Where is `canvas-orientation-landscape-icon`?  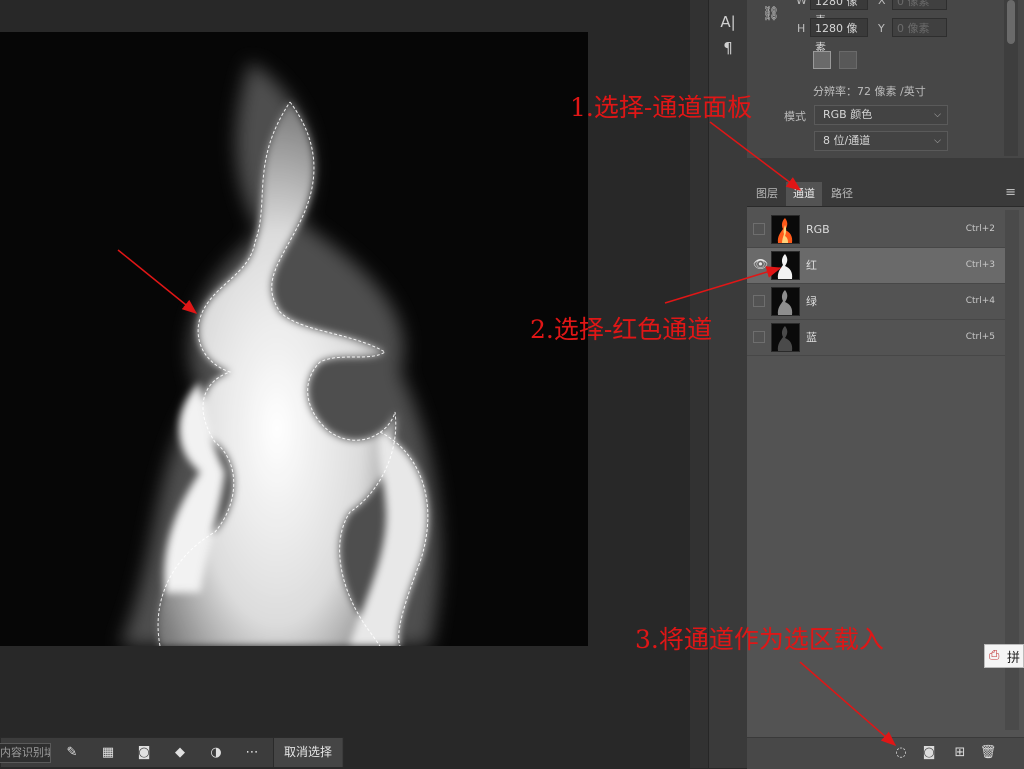
canvas-orientation-landscape-icon is located at coordinates (848, 60).